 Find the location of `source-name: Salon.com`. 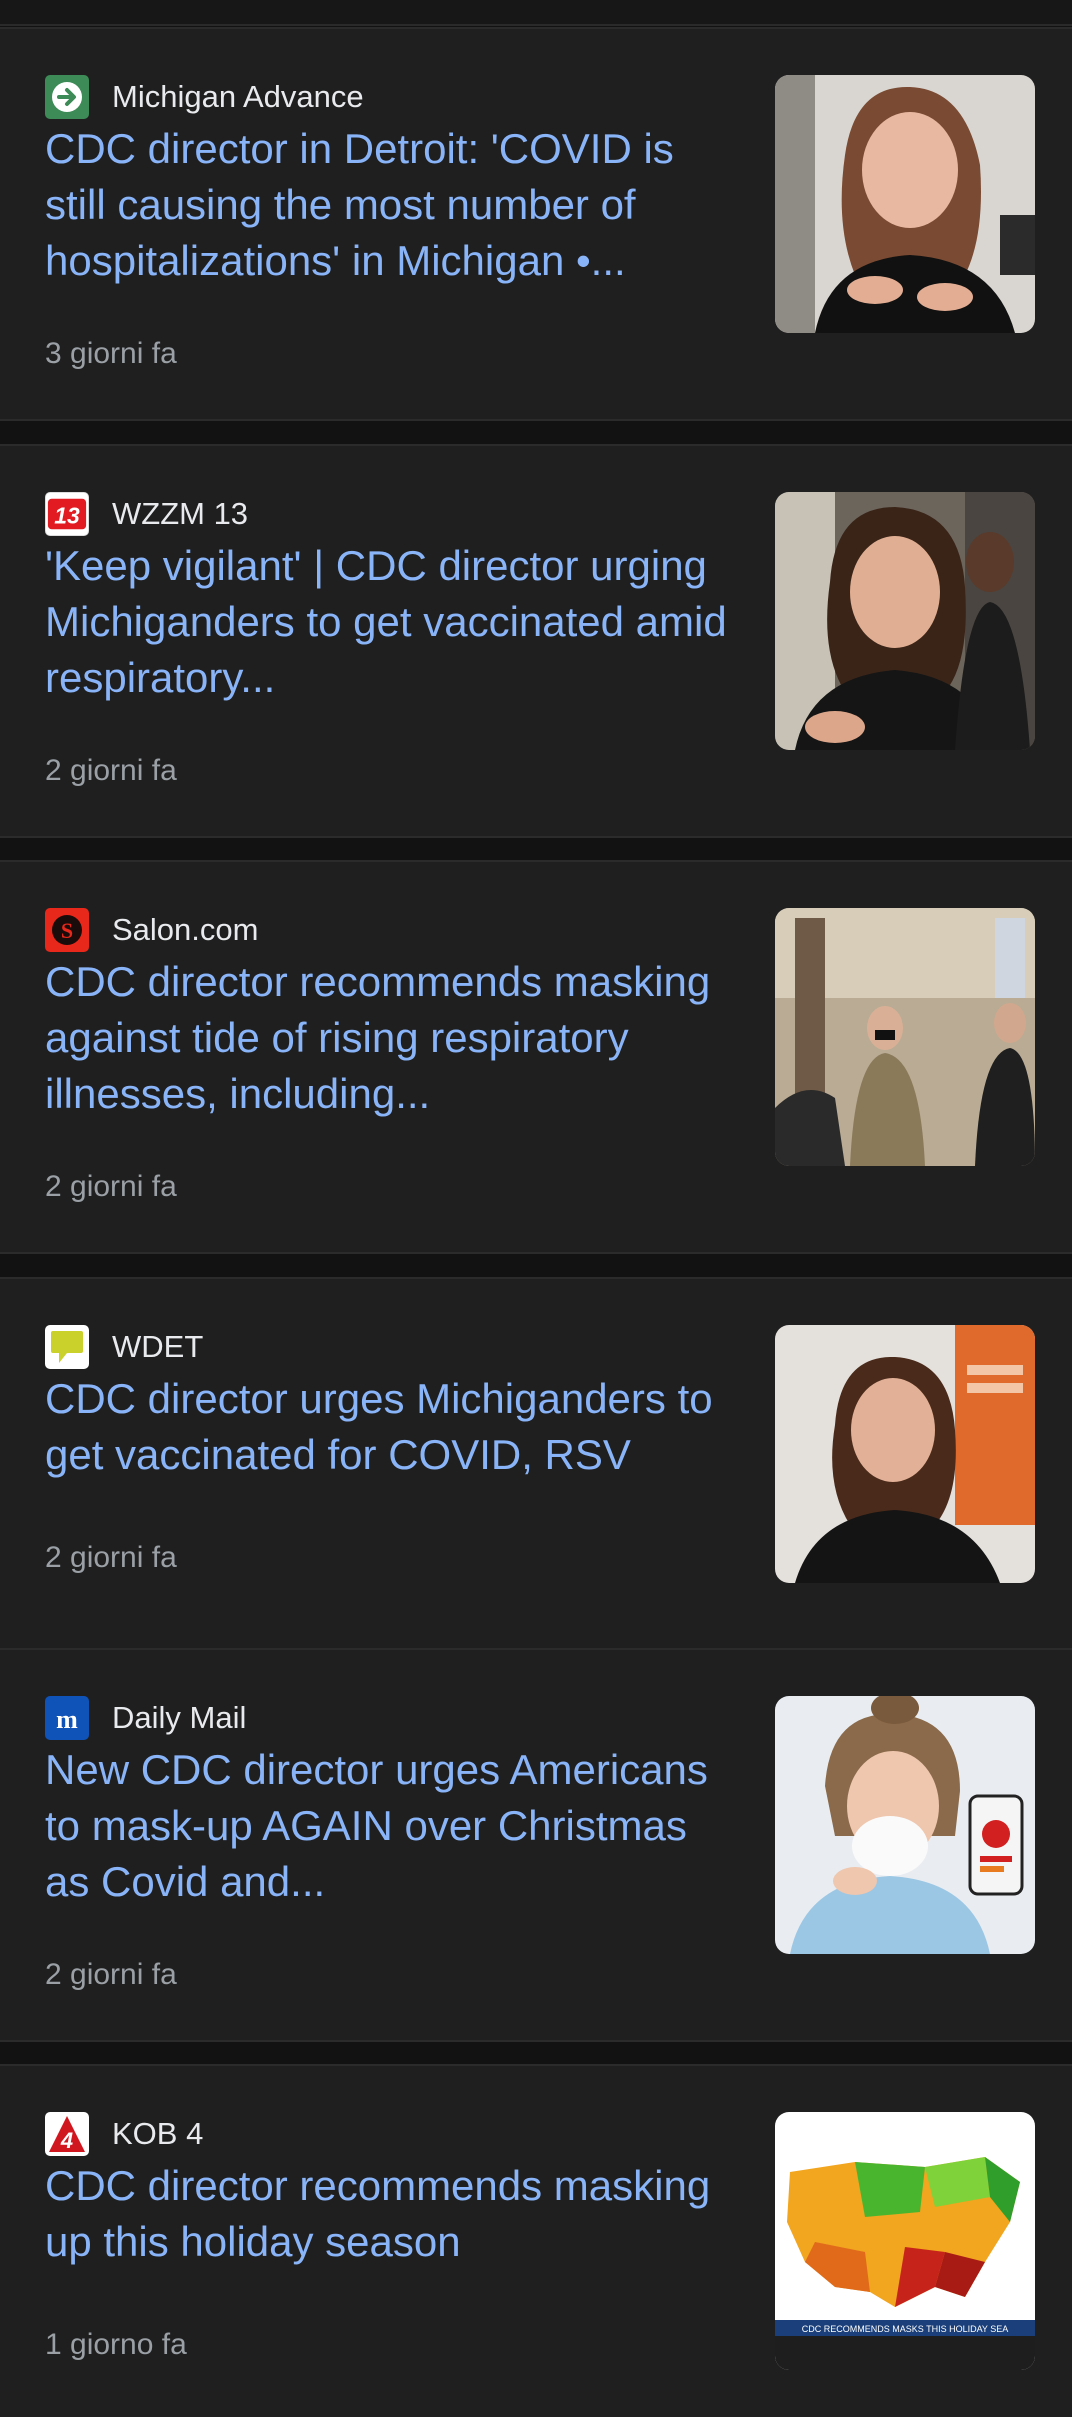

source-name: Salon.com is located at coordinates (185, 930).